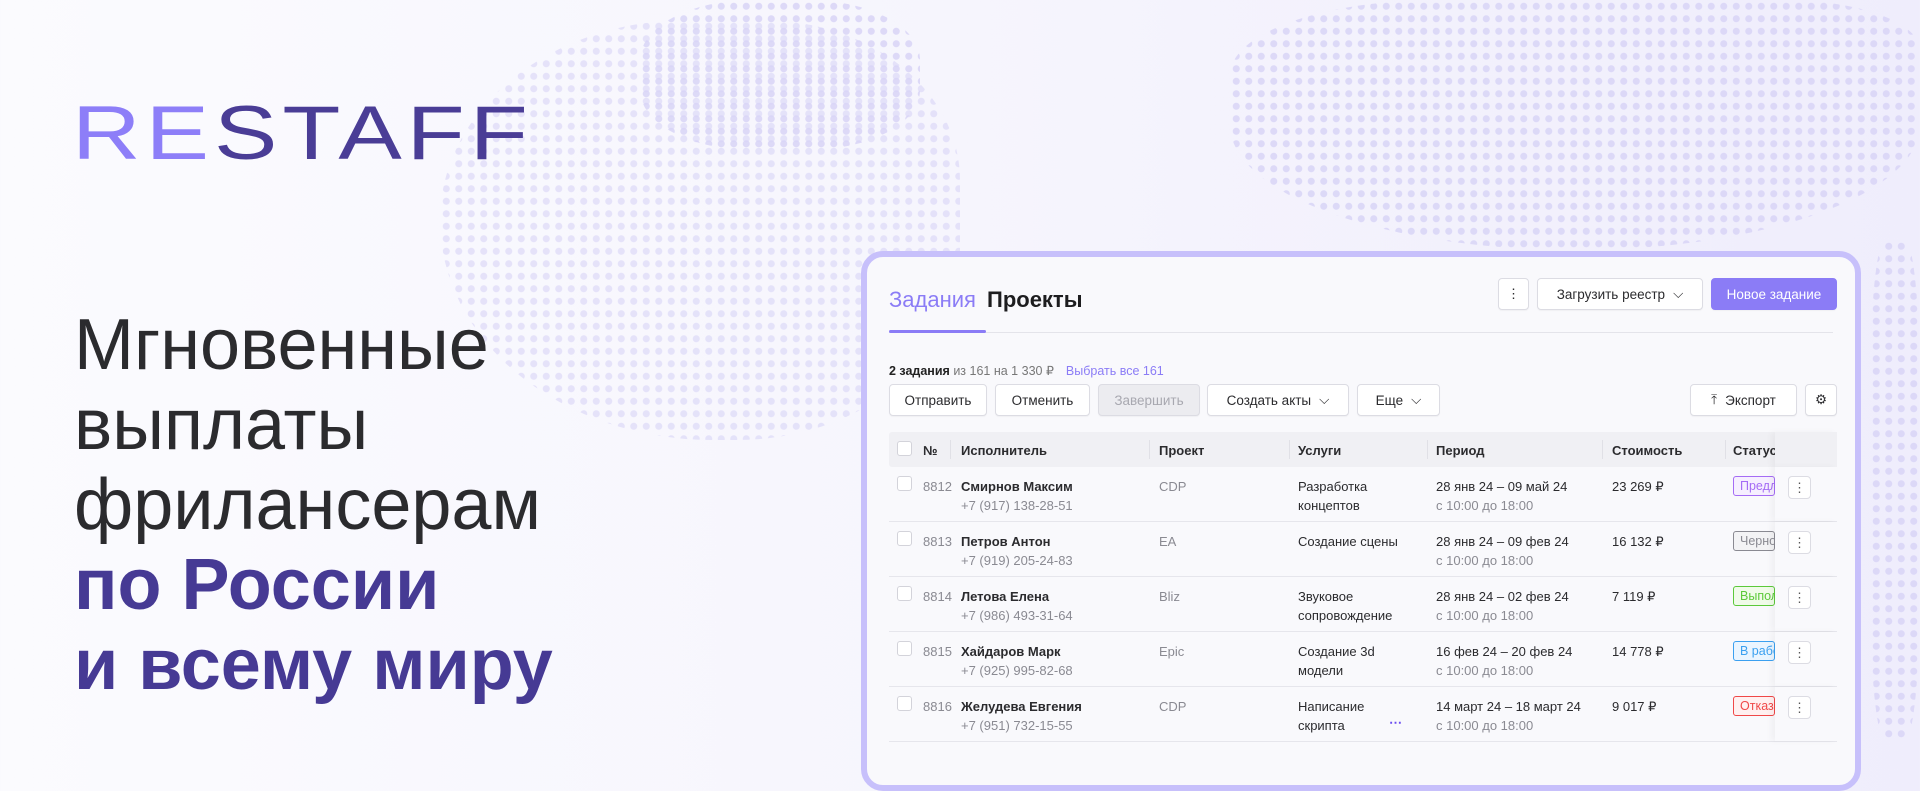 The width and height of the screenshot is (1920, 791). I want to click on tabs-divider, so click(1361, 332).